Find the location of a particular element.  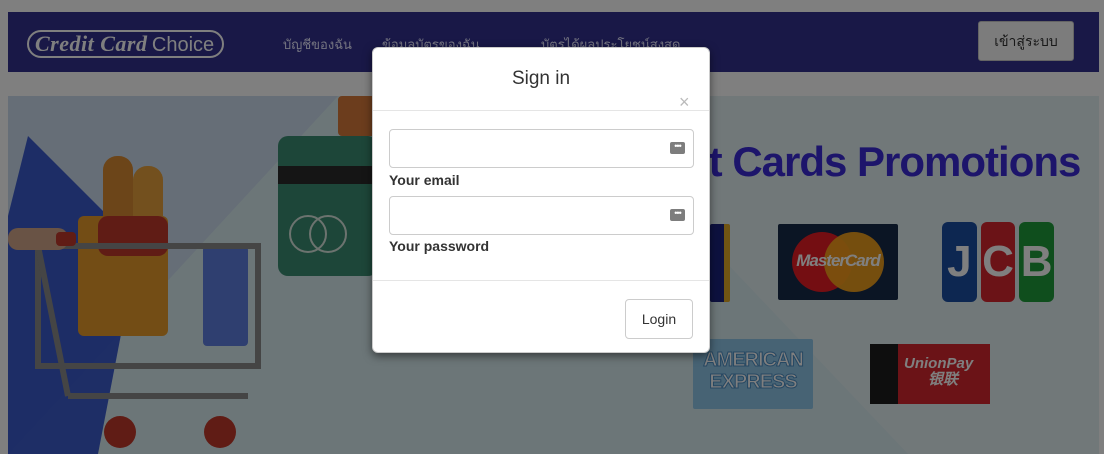

email-label: Your email is located at coordinates (424, 180).